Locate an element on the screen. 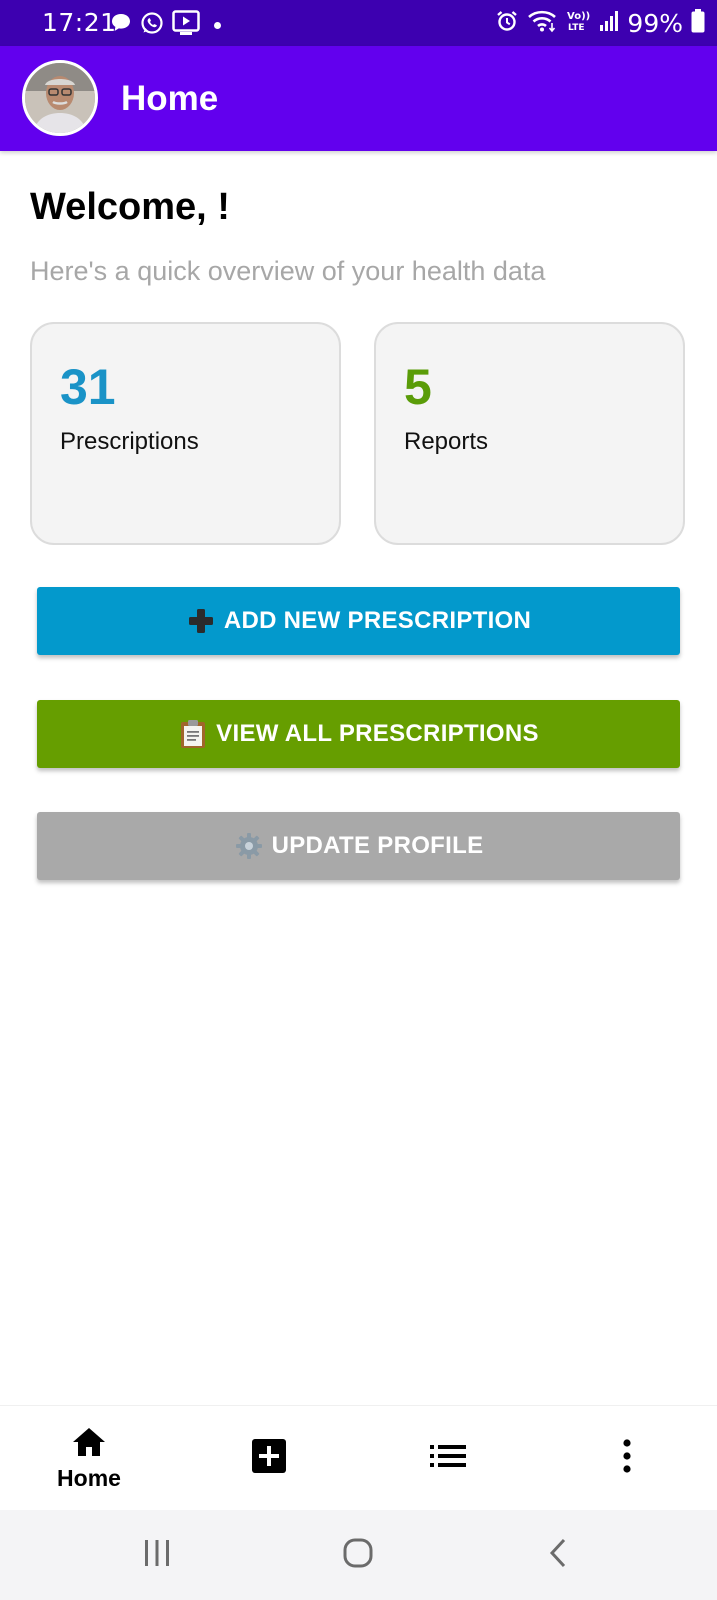 Image resolution: width=717 pixels, height=1600 pixels. reports-count: 5 is located at coordinates (418, 387).